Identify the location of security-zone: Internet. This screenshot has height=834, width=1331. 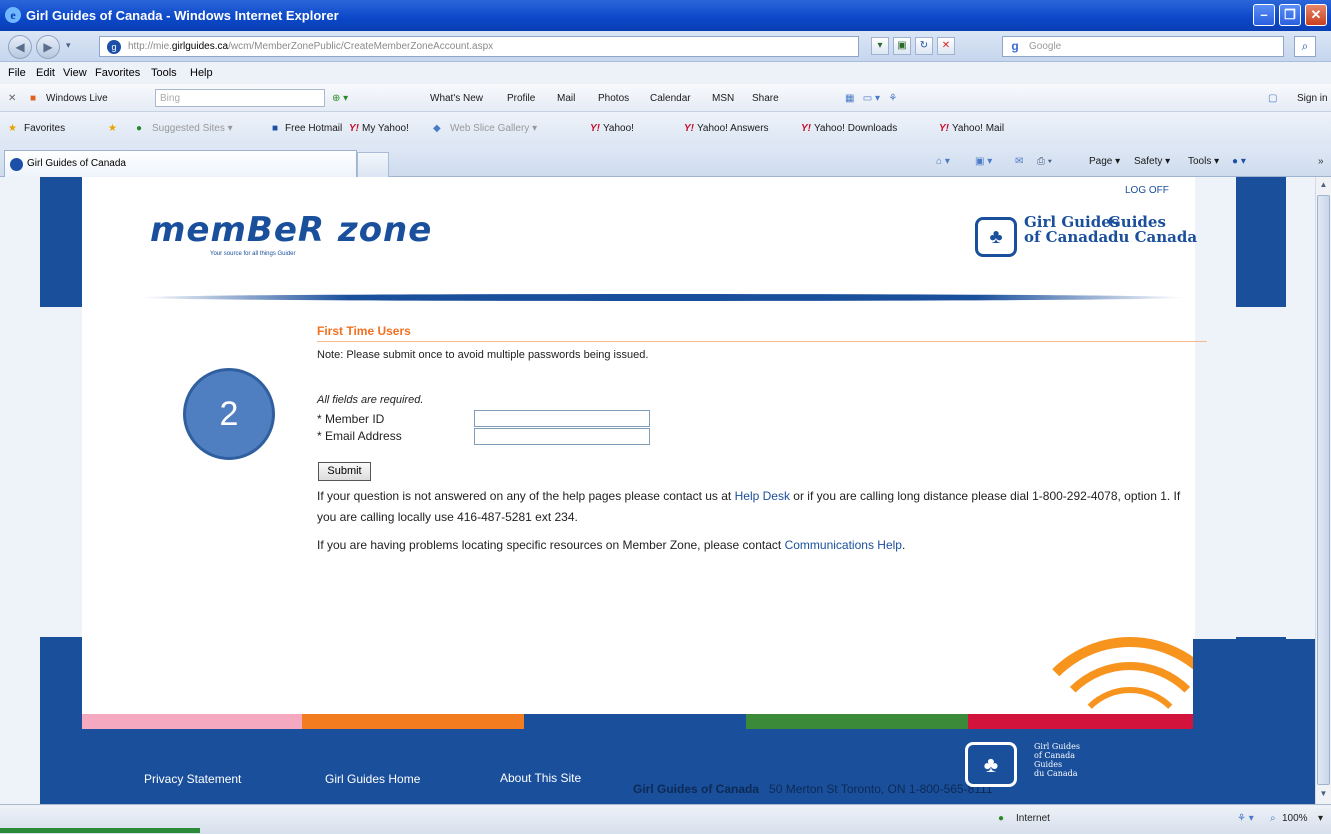
(1033, 818).